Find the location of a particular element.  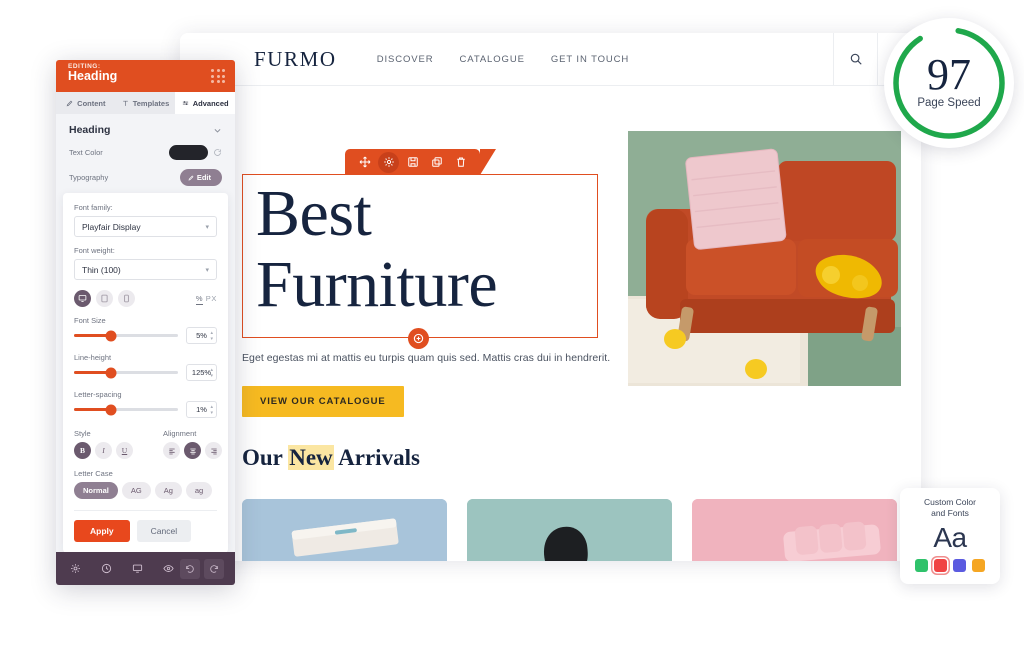

arrivals-title-after: Arrivals is located at coordinates (376, 457).